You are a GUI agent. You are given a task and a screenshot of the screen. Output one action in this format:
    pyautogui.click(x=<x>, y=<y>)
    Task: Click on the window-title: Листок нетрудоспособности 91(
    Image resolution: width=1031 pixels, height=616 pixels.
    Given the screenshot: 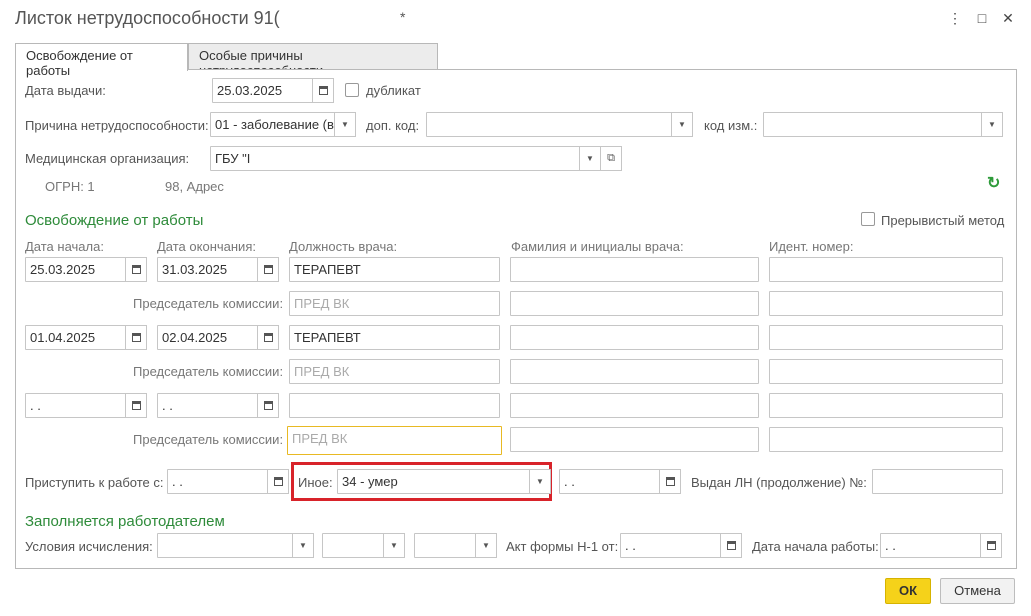 What is the action you would take?
    pyautogui.click(x=147, y=18)
    